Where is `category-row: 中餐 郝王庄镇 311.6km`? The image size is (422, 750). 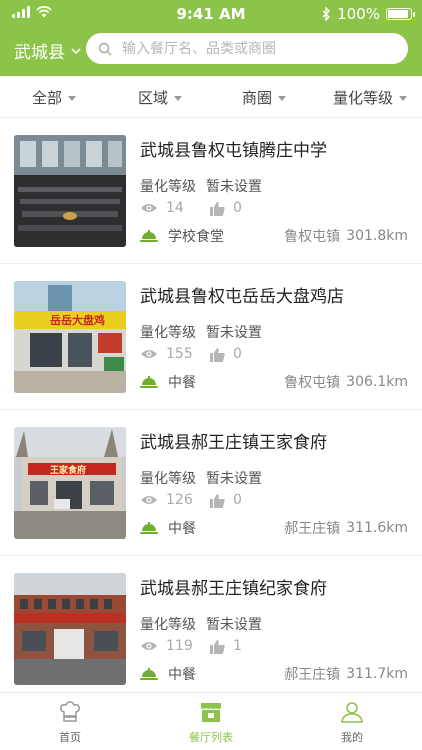 category-row: 中餐 郝王庄镇 311.6km is located at coordinates (274, 528).